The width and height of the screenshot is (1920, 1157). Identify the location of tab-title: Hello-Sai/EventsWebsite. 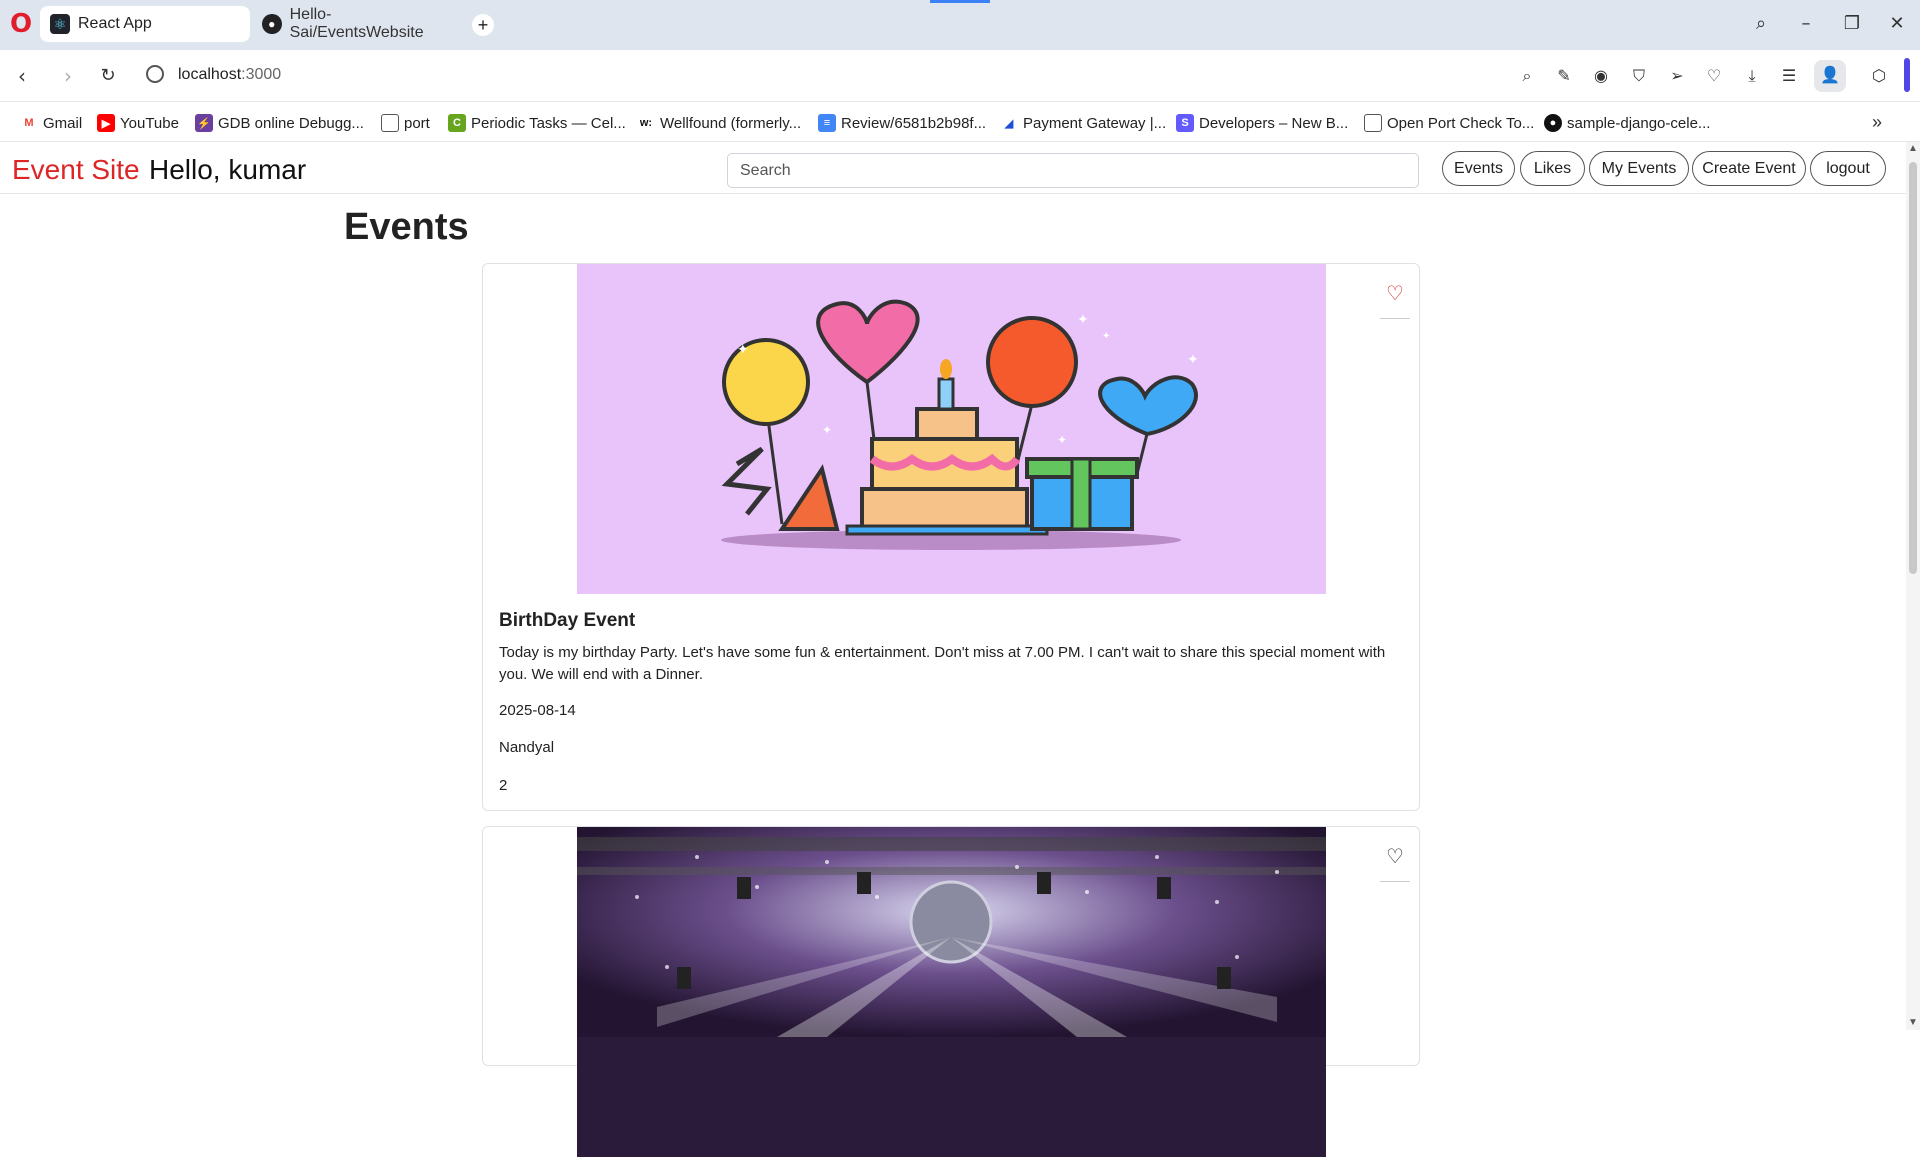
(356, 23).